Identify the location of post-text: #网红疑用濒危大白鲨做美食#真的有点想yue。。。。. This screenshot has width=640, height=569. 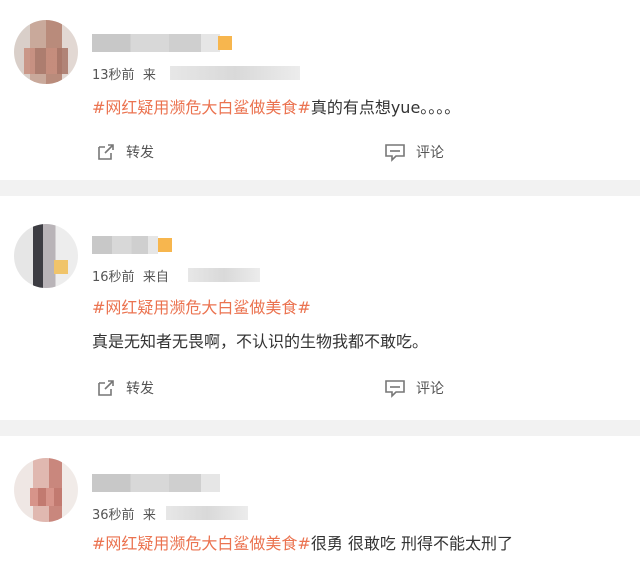
(276, 107).